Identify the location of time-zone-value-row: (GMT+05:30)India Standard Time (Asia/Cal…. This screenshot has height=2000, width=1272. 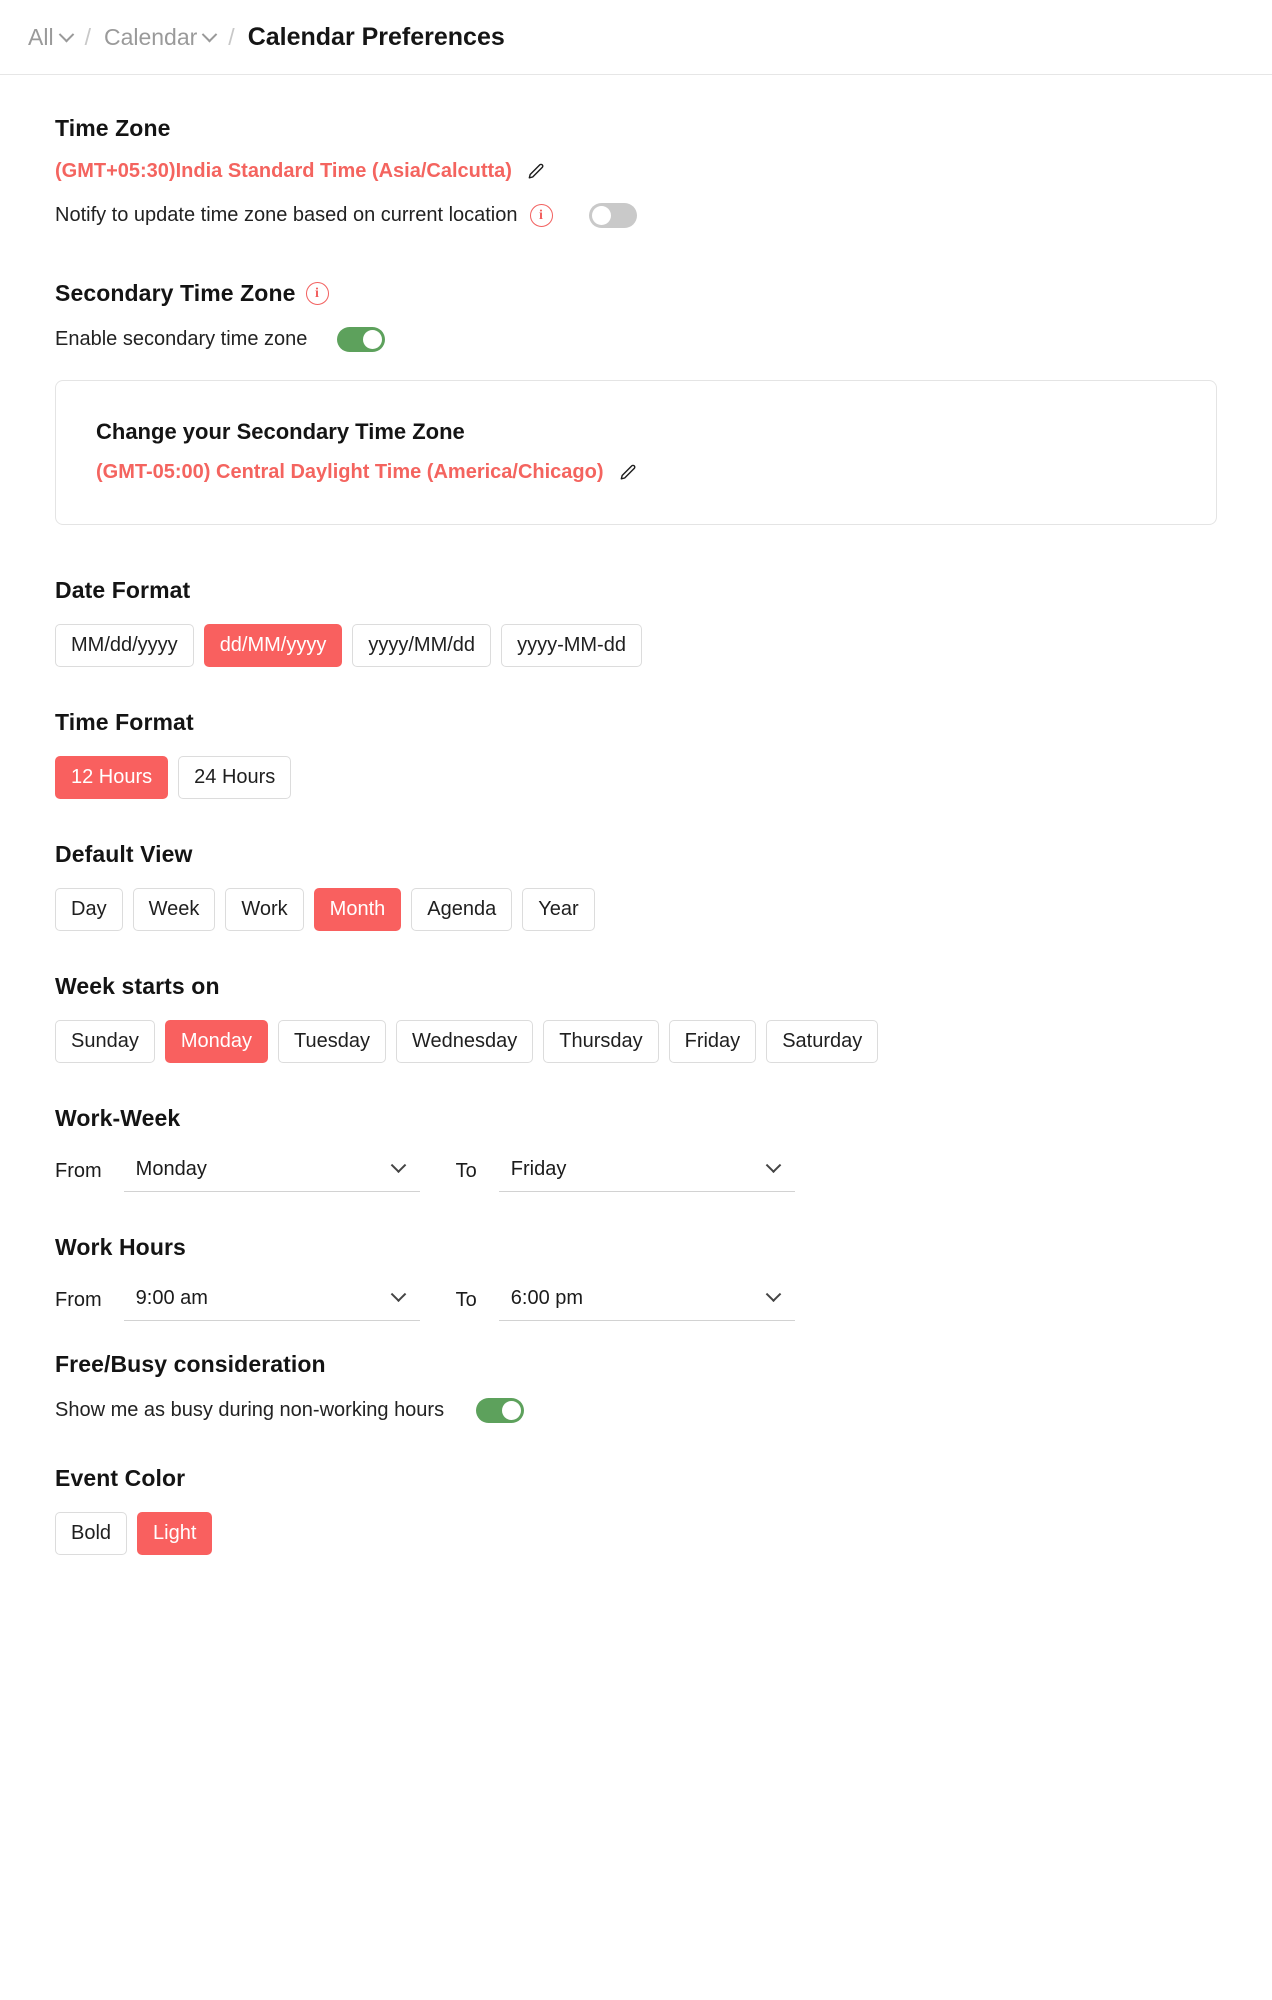
(636, 171).